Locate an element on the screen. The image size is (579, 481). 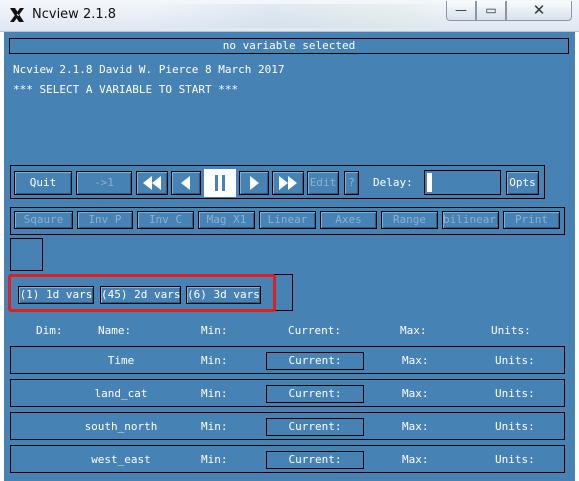
minimize-button: — is located at coordinates (461, 11).